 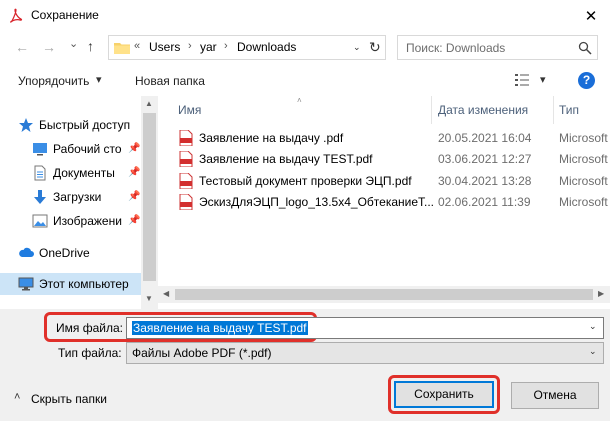 I want to click on window-title: Сохранение, so click(x=65, y=15).